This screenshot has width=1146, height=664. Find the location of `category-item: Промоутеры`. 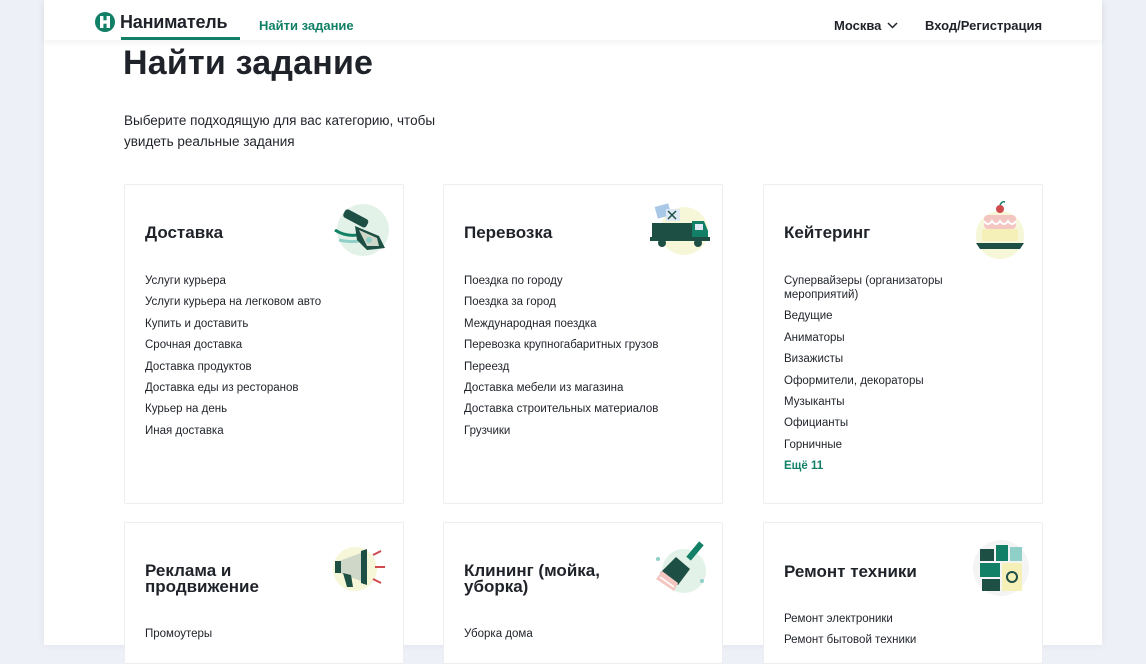

category-item: Промоутеры is located at coordinates (178, 634).